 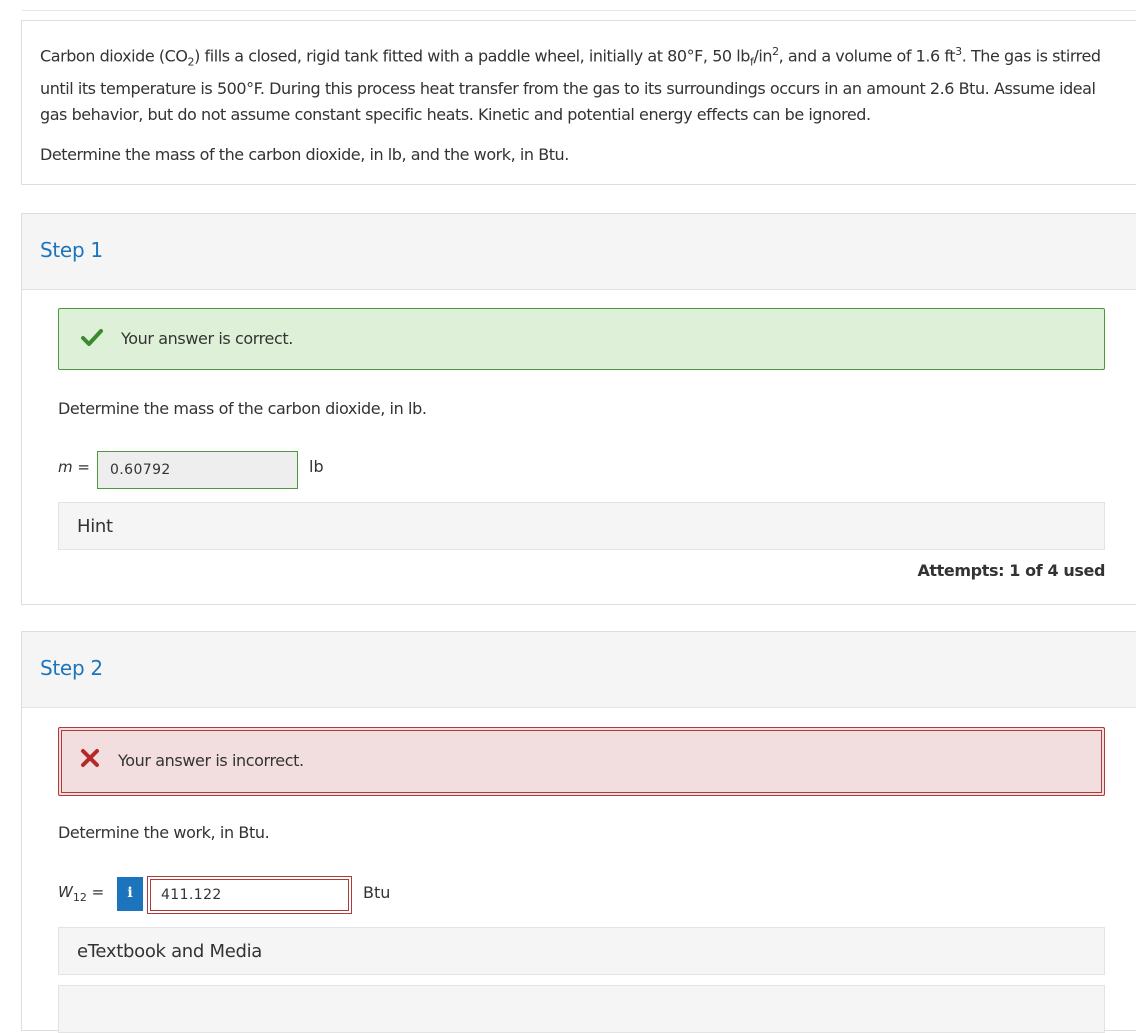 I want to click on step-1-answer-input: 0.60792, so click(x=197, y=470).